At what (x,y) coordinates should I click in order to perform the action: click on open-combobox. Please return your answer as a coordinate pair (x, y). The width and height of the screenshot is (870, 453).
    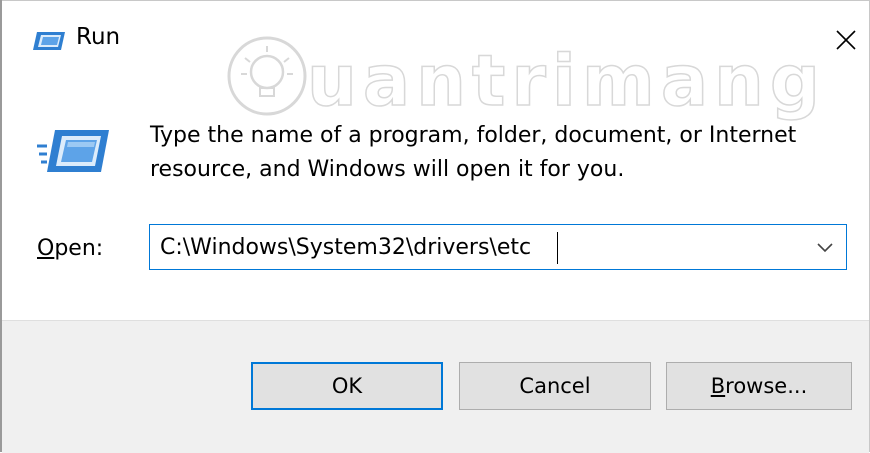
    Looking at the image, I should click on (498, 247).